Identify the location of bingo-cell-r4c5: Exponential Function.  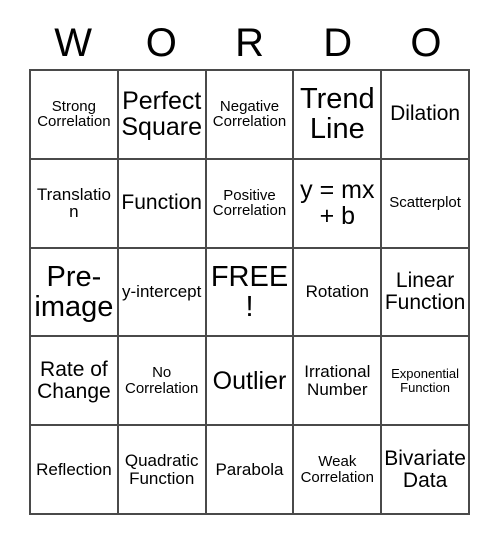
(426, 382).